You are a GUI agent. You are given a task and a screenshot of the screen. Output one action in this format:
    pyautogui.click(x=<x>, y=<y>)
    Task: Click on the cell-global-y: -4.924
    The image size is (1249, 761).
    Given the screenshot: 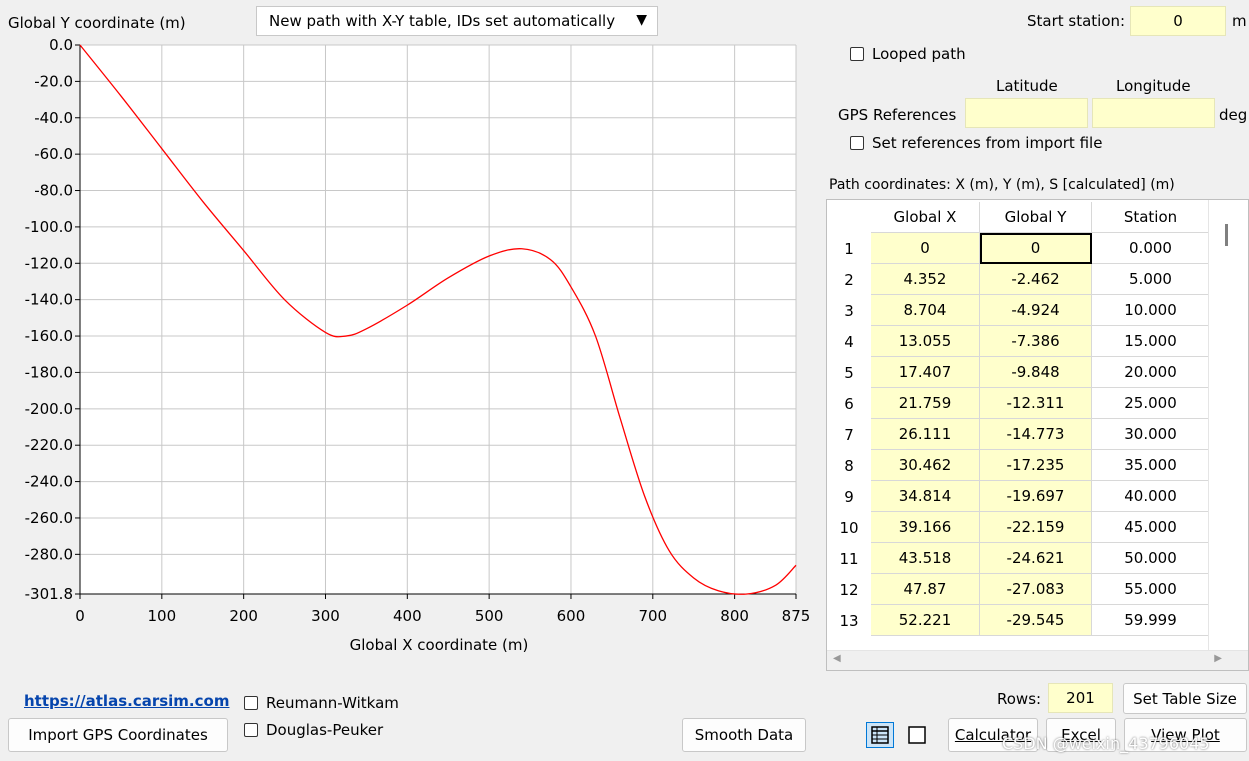 What is the action you would take?
    pyautogui.click(x=1036, y=310)
    